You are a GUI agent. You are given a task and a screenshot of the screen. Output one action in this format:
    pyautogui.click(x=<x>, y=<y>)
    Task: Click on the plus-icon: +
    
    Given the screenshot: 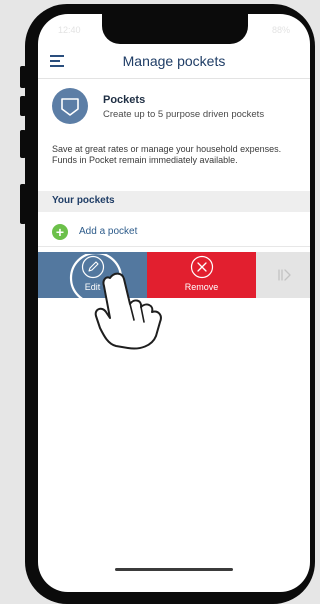 What is the action you would take?
    pyautogui.click(x=60, y=232)
    